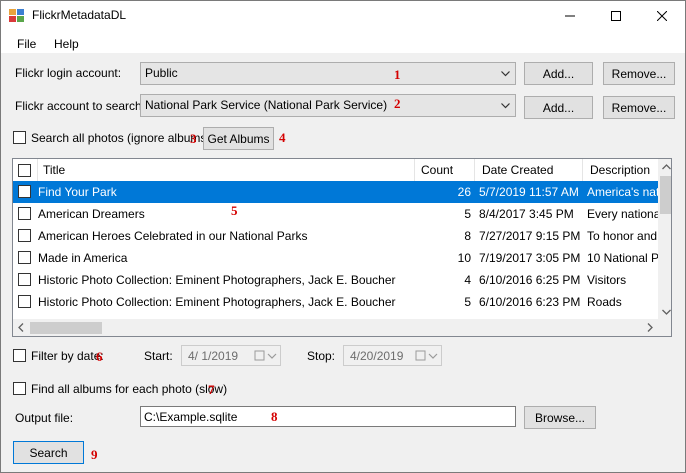  Describe the element at coordinates (529, 192) in the screenshot. I see `album-date: 5/7/2019 11:57 AM` at that location.